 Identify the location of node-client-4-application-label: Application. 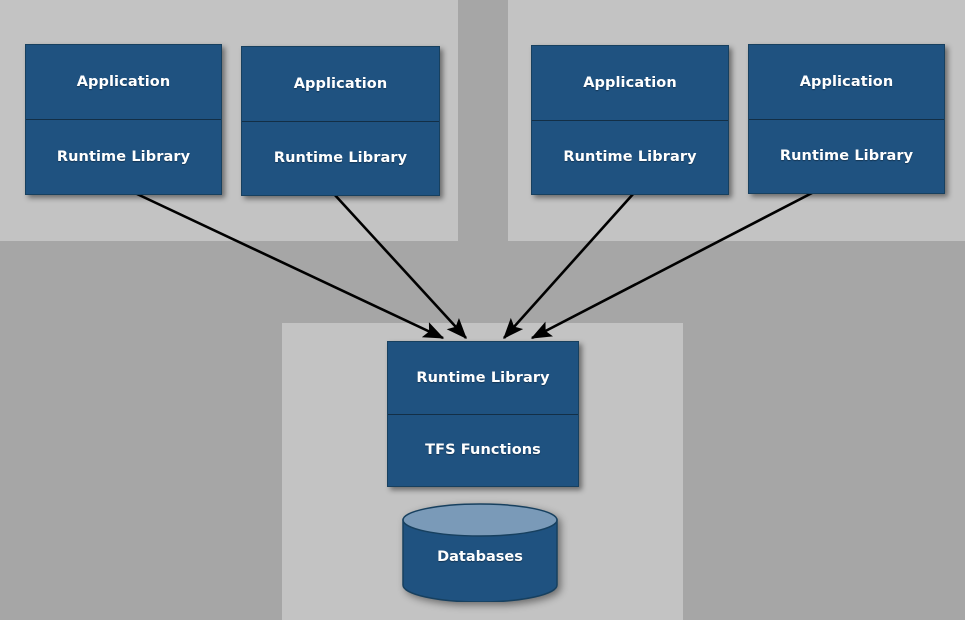
(846, 81).